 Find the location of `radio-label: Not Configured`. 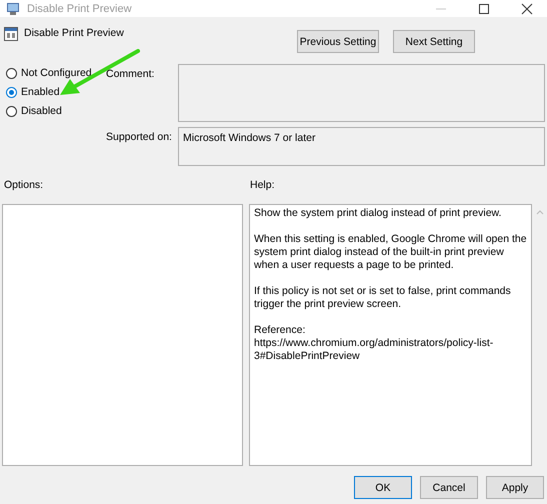

radio-label: Not Configured is located at coordinates (56, 73).